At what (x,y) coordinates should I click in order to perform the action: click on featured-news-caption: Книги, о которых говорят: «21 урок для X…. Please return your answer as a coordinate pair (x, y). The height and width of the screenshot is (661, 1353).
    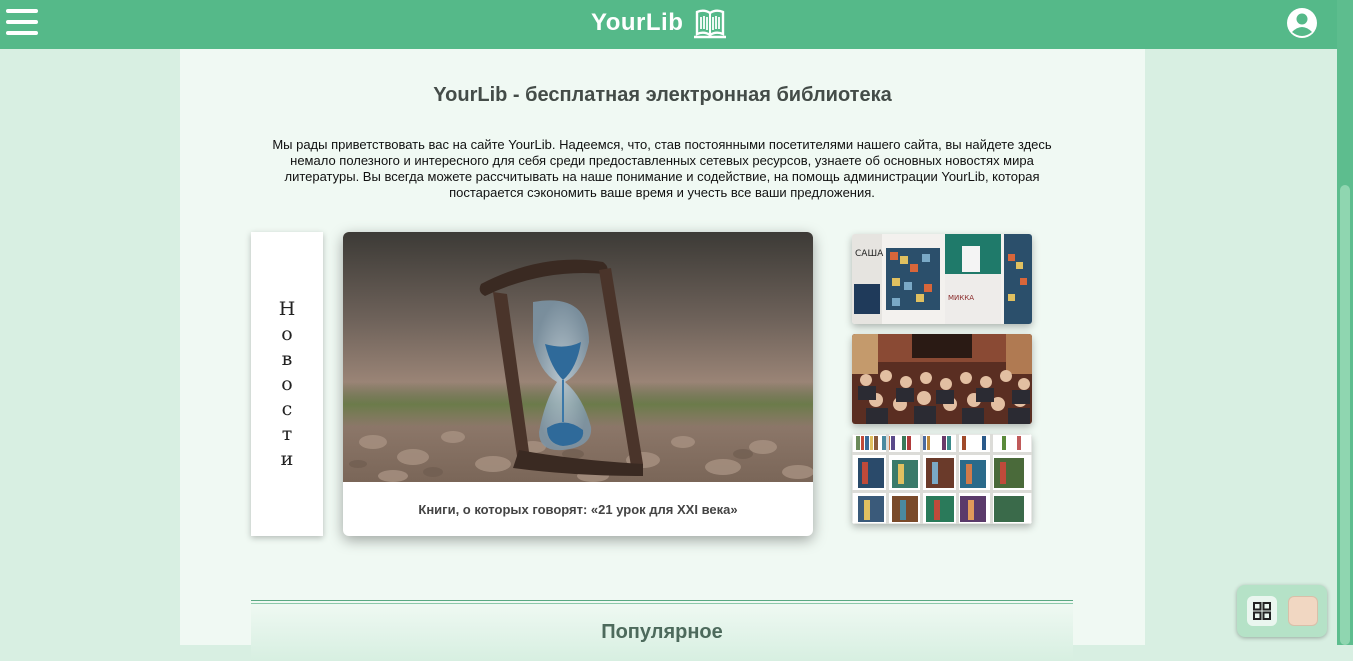
    Looking at the image, I should click on (578, 509).